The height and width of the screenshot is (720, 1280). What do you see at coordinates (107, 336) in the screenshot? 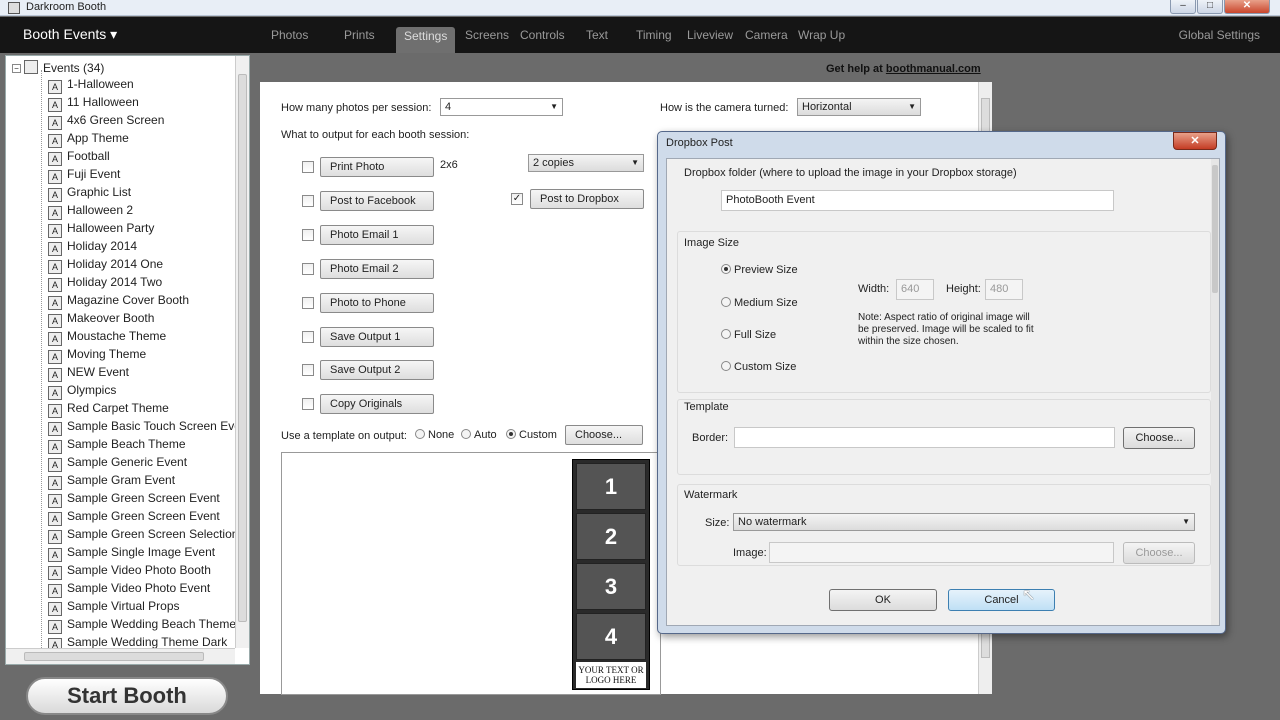
I see `event-item: A Moustache Theme` at bounding box center [107, 336].